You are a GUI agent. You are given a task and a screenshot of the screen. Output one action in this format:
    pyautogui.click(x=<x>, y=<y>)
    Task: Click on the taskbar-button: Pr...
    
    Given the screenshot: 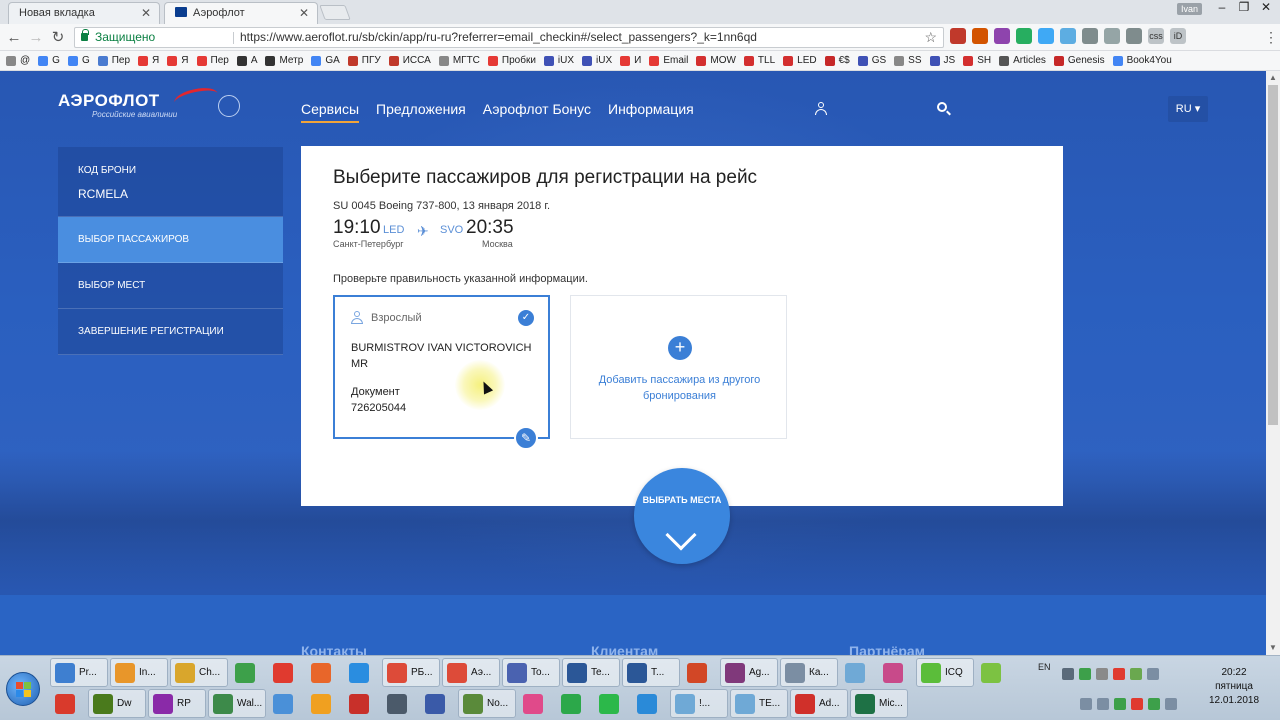 What is the action you would take?
    pyautogui.click(x=79, y=672)
    